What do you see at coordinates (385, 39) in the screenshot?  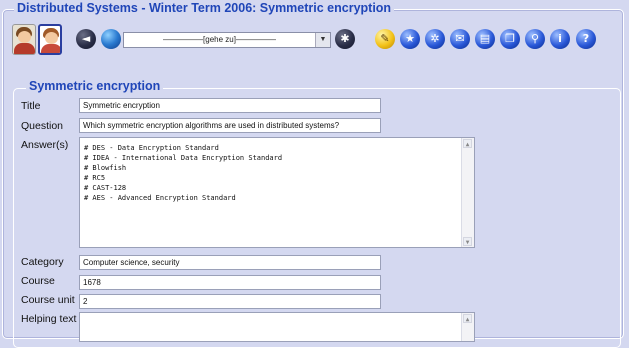 I see `note-icon: ✎` at bounding box center [385, 39].